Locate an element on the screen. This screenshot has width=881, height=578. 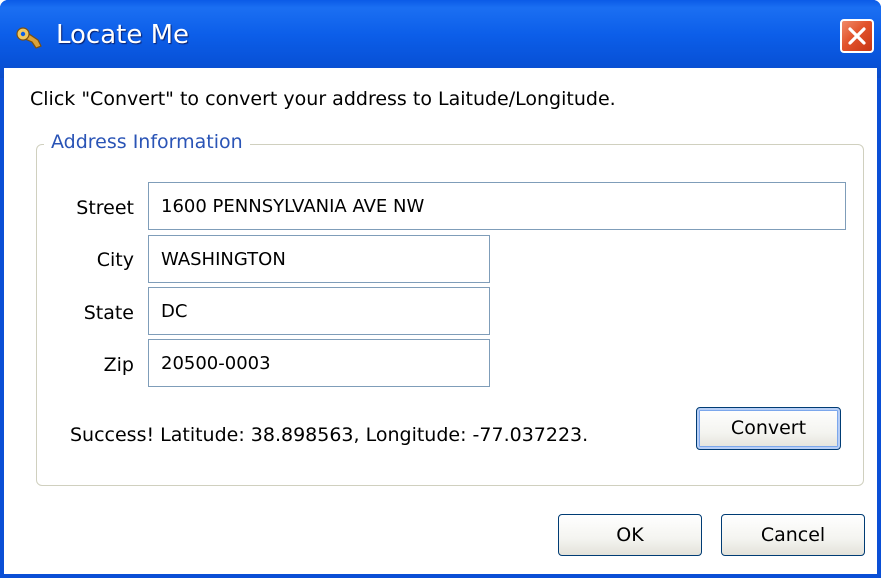
convert-button-label: Convert is located at coordinates (768, 428).